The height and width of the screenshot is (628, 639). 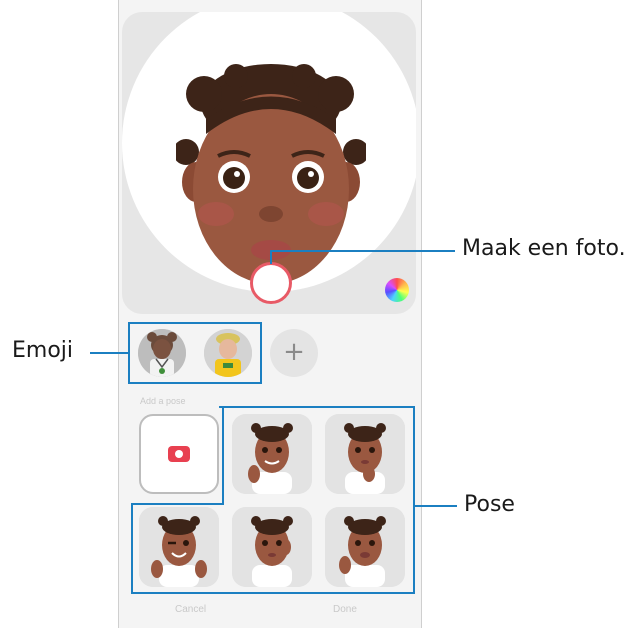 What do you see at coordinates (271, 283) in the screenshot?
I see `capture-button` at bounding box center [271, 283].